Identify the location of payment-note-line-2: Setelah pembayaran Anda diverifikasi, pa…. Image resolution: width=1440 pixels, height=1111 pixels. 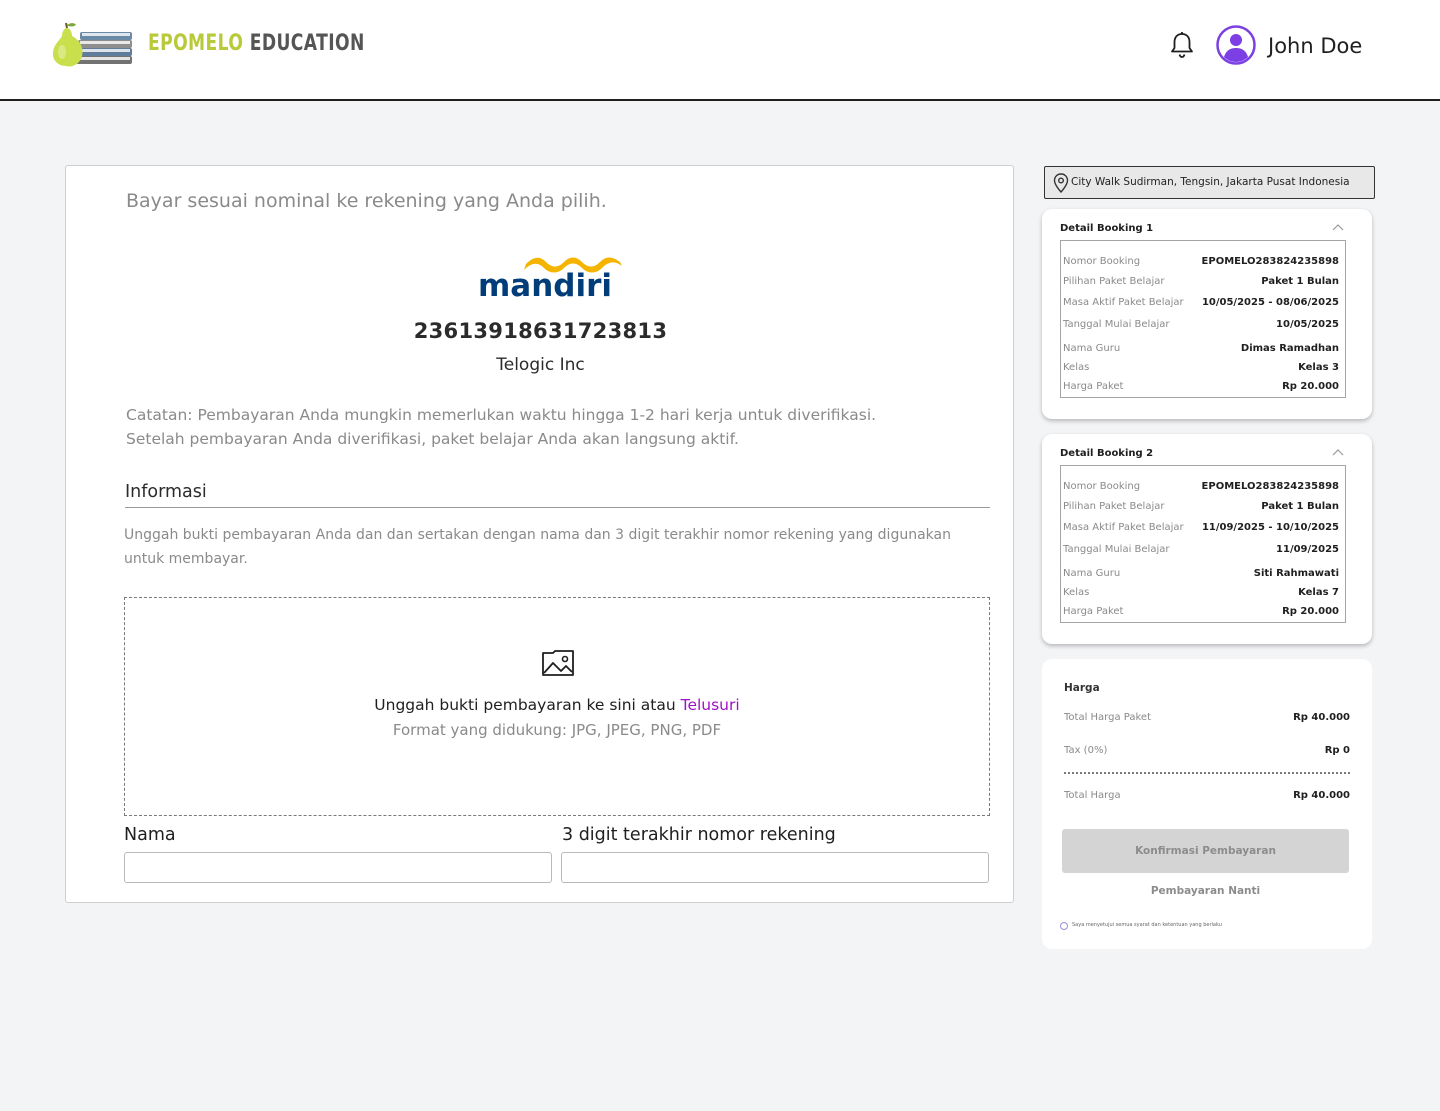
(432, 439).